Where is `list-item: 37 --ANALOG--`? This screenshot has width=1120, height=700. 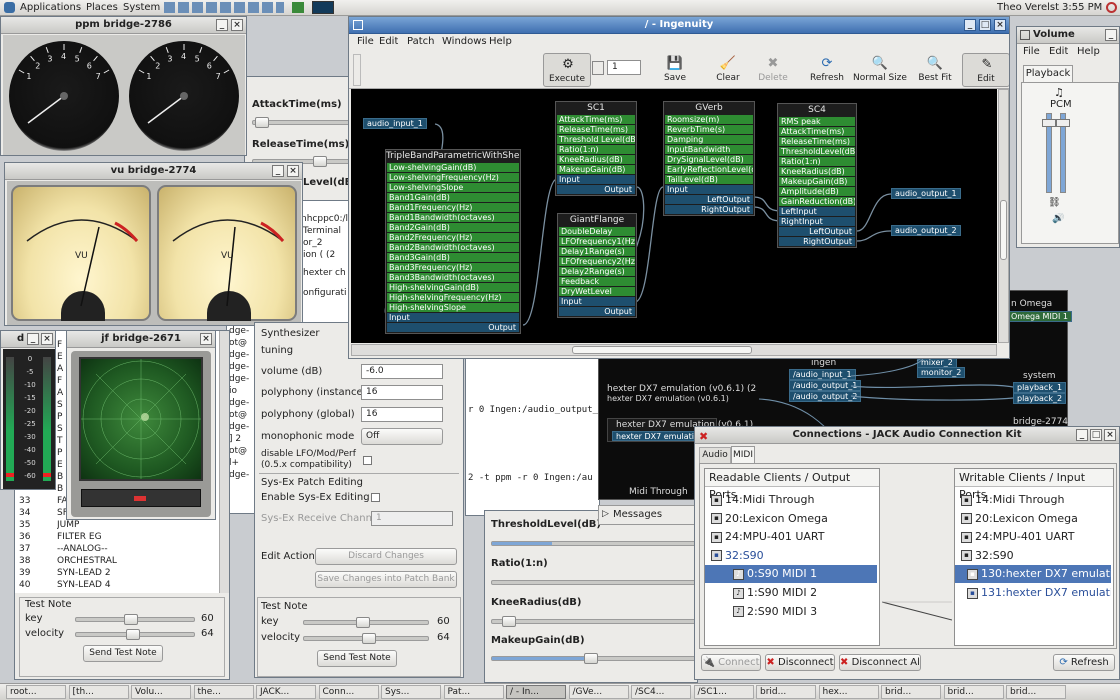 list-item: 37 --ANALOG-- is located at coordinates (119, 549).